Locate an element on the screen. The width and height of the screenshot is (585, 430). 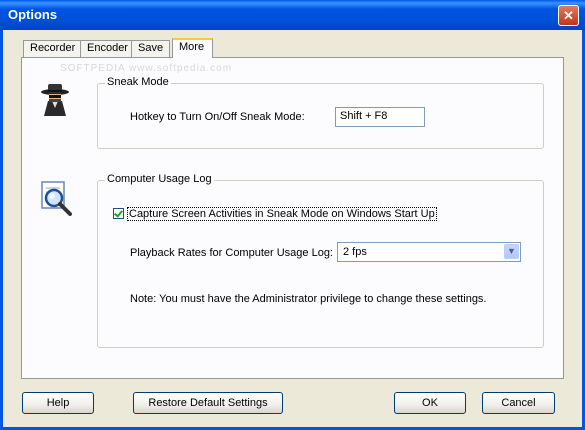
tab-encoder: Encoder is located at coordinates (107, 48).